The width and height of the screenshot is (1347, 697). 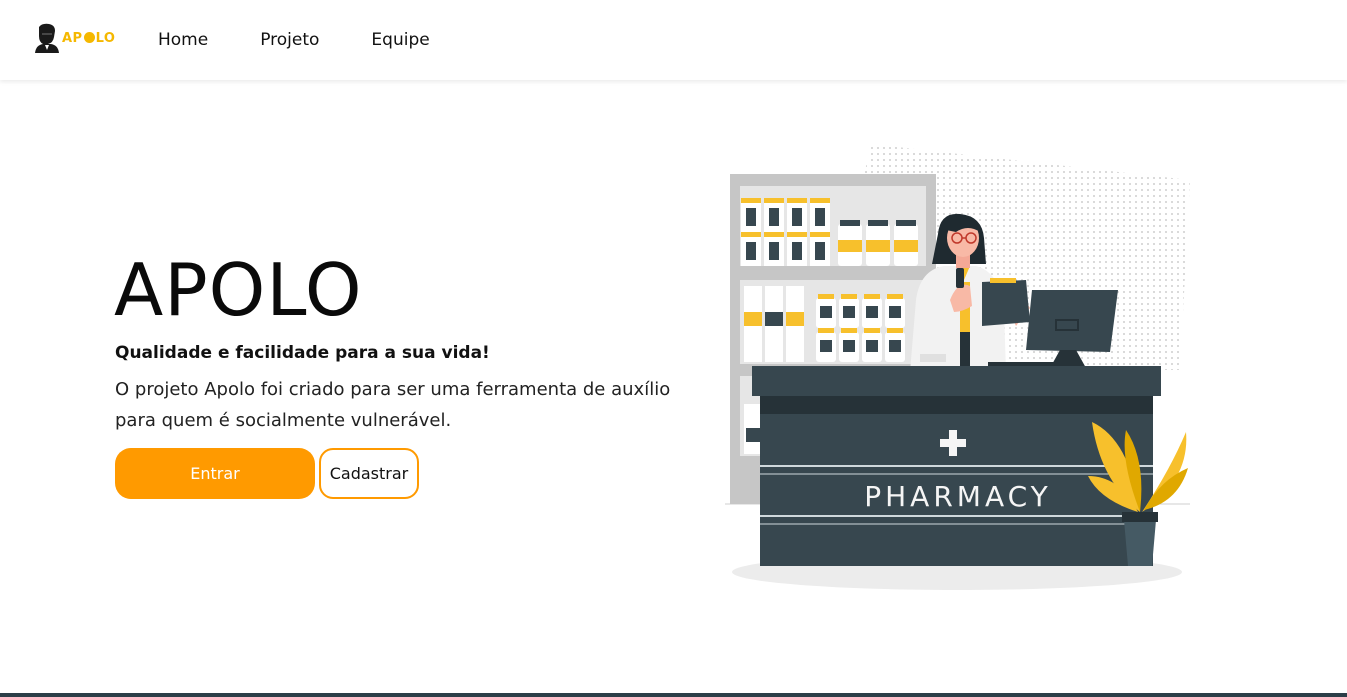 I want to click on pharmacy-sign: PHARMACY, so click(x=958, y=496).